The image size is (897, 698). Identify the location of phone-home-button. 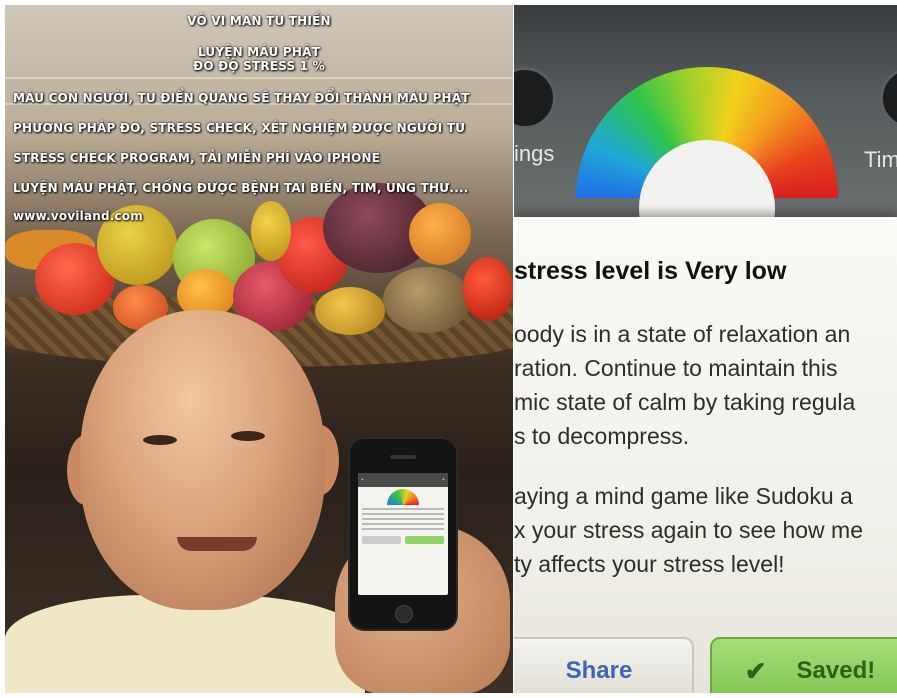
(404, 614).